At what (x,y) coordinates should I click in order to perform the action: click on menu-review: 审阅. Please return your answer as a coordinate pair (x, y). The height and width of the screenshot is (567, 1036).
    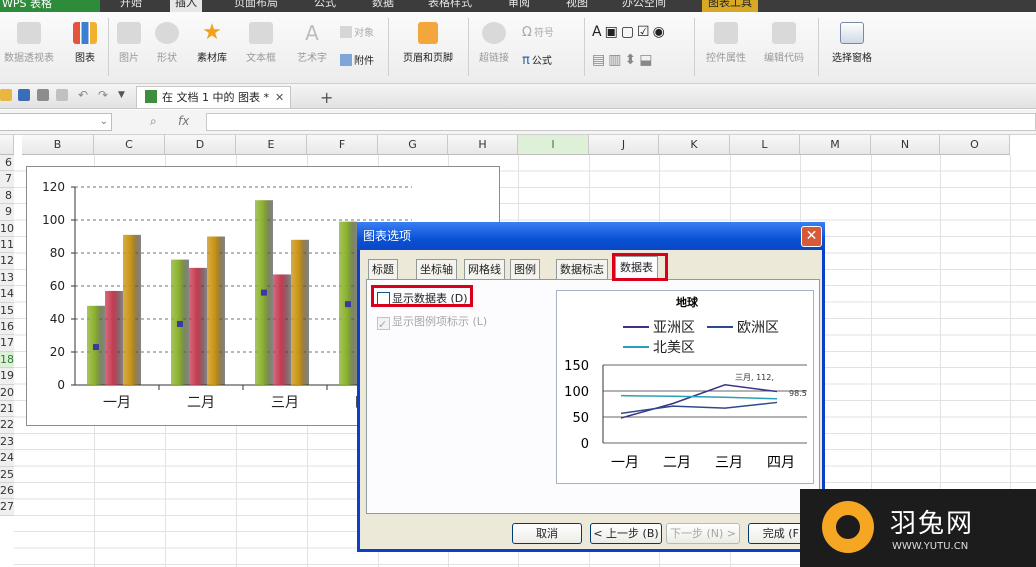
    Looking at the image, I should click on (519, 5).